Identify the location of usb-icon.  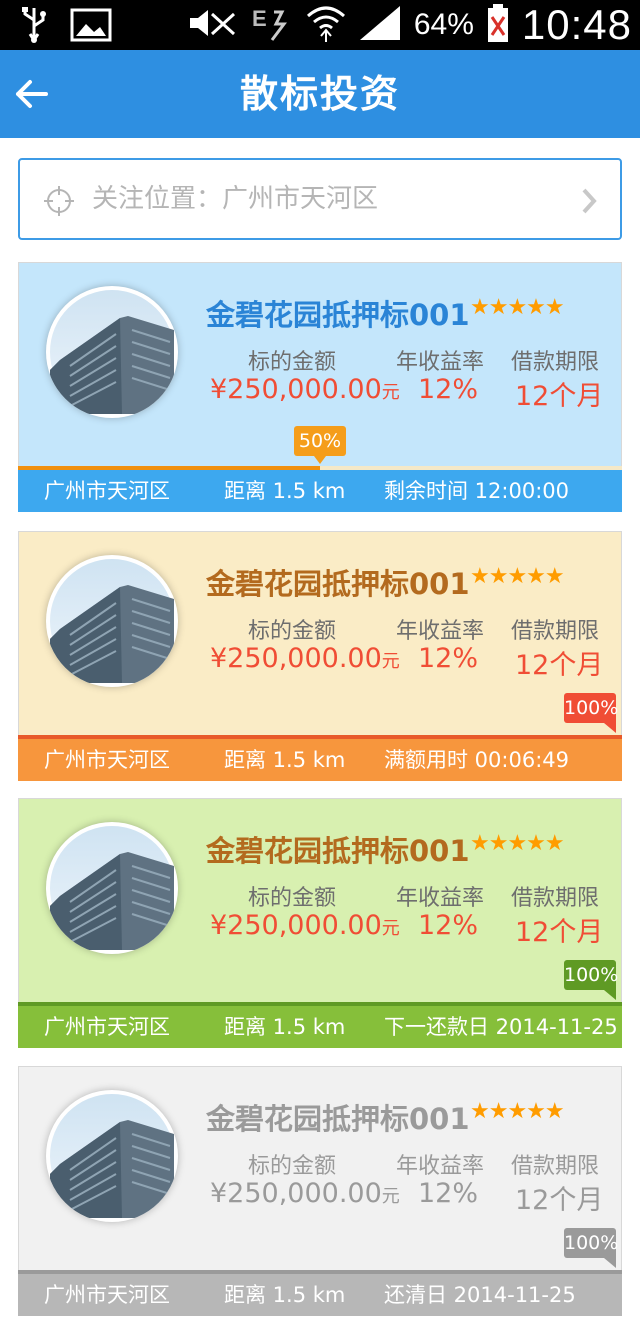
(34, 27).